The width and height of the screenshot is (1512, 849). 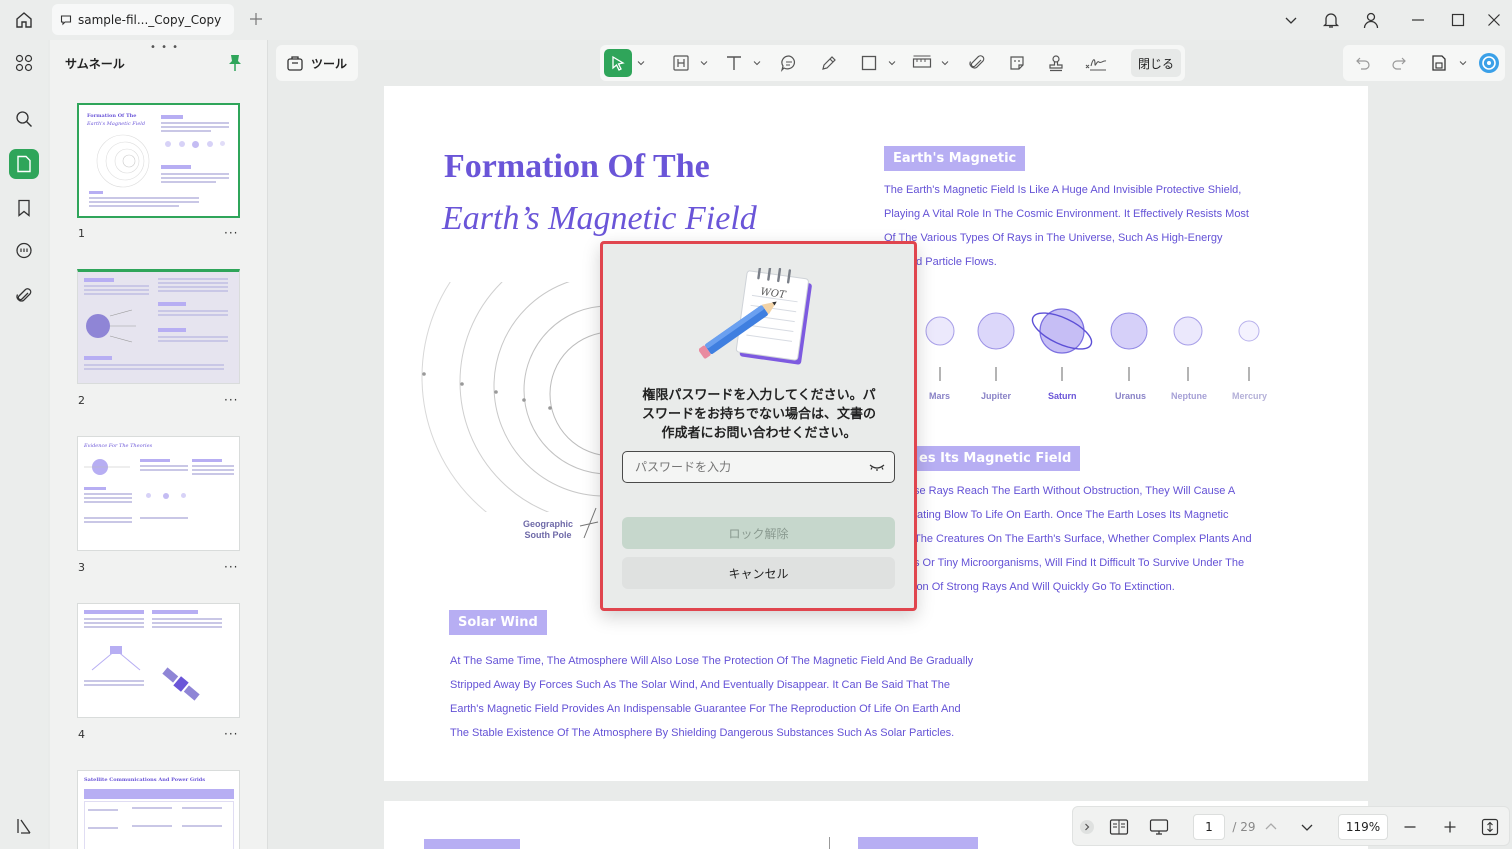 What do you see at coordinates (829, 63) in the screenshot?
I see `draw-tool-button` at bounding box center [829, 63].